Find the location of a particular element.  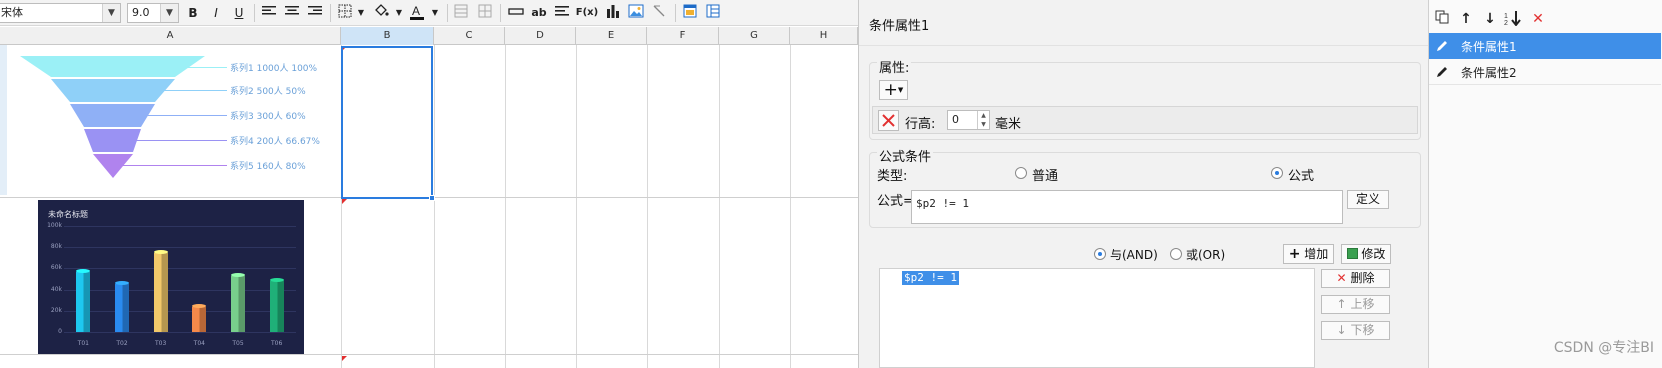

add-attribute-button: +▼ is located at coordinates (893, 90).